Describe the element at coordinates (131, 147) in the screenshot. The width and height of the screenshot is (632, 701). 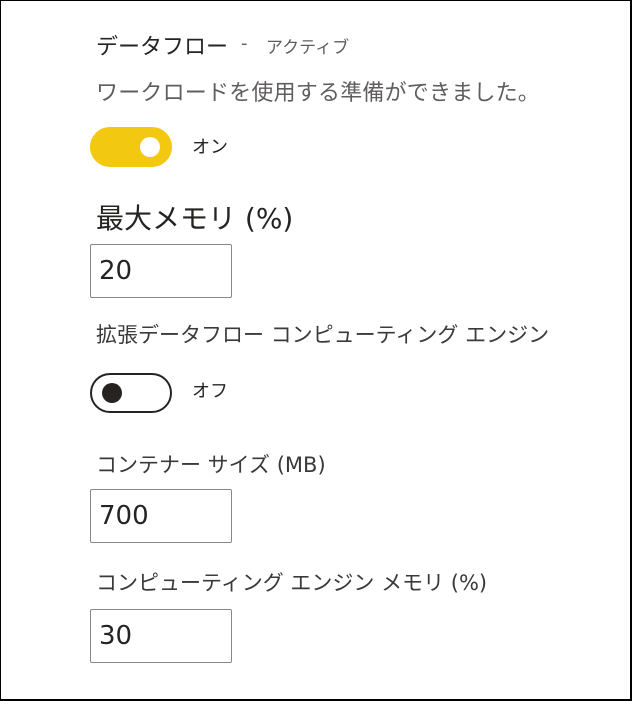
I see `workload-toggle` at that location.